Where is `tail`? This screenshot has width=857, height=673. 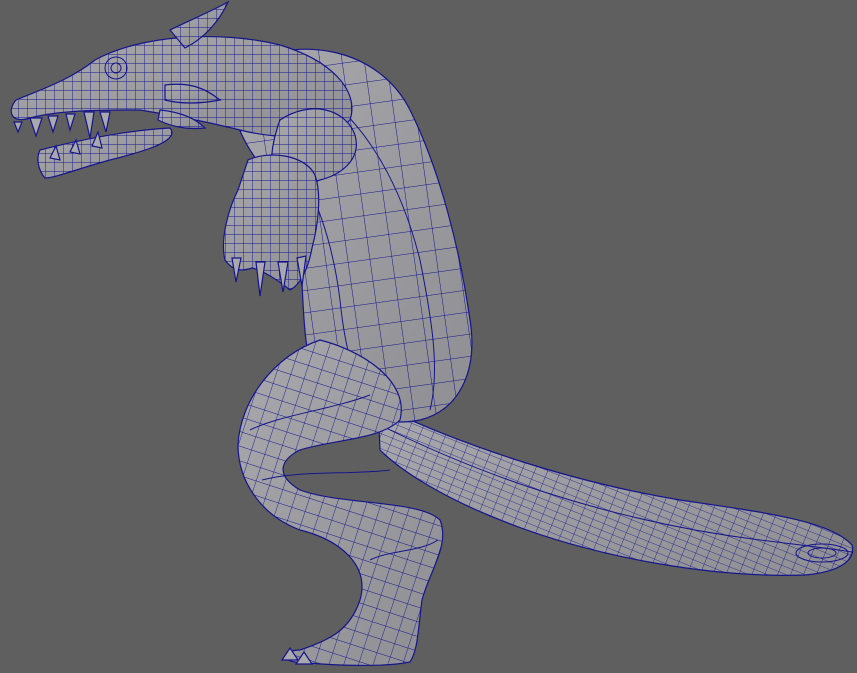 tail is located at coordinates (615, 490).